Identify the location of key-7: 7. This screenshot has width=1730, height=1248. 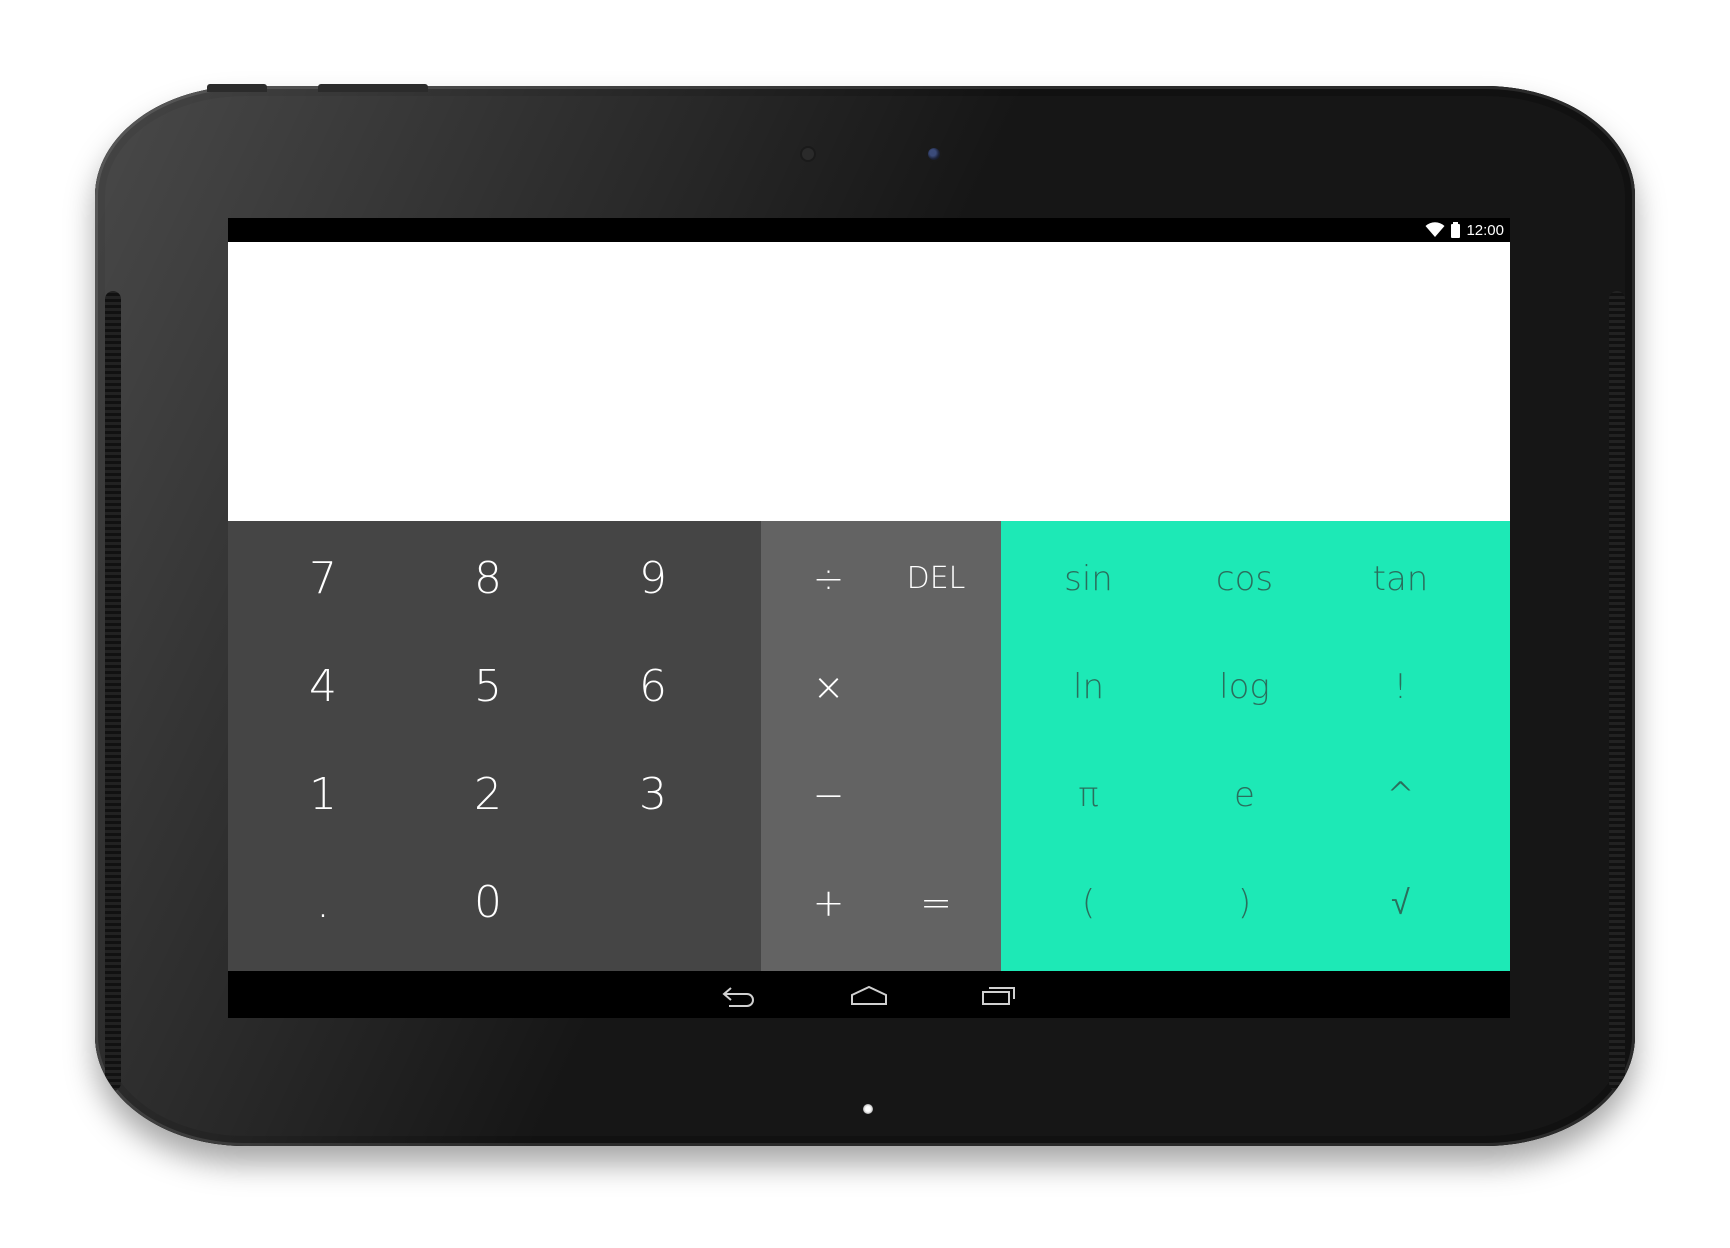
(323, 578).